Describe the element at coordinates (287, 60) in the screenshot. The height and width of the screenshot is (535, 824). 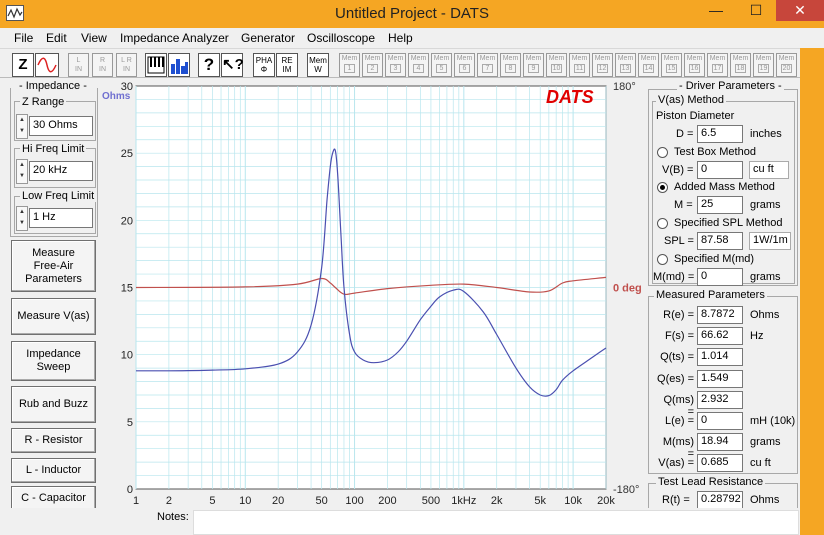
I see `re-label: RE` at that location.